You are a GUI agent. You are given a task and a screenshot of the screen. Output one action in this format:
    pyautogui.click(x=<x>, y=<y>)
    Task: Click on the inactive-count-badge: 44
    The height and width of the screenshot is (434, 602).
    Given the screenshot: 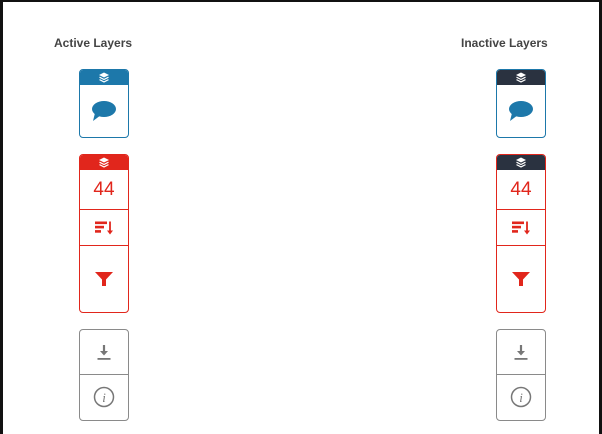 What is the action you would take?
    pyautogui.click(x=521, y=189)
    